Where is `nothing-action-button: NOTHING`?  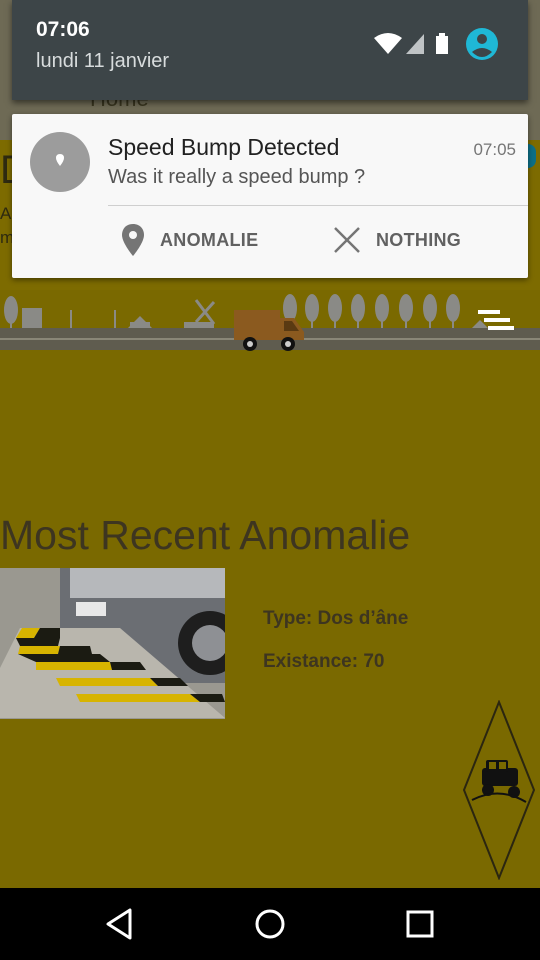
nothing-action-button: NOTHING is located at coordinates (396, 240).